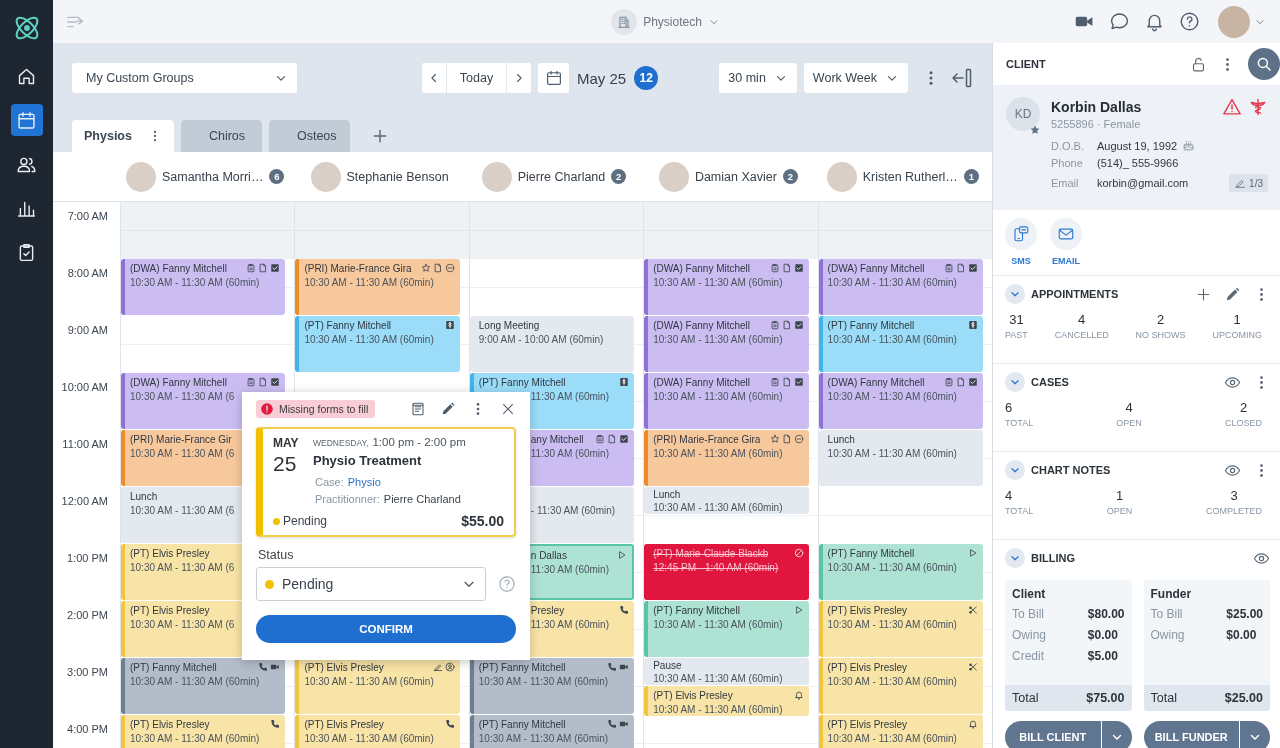 Image resolution: width=1280 pixels, height=748 pixels. I want to click on search-button, so click(1264, 64).